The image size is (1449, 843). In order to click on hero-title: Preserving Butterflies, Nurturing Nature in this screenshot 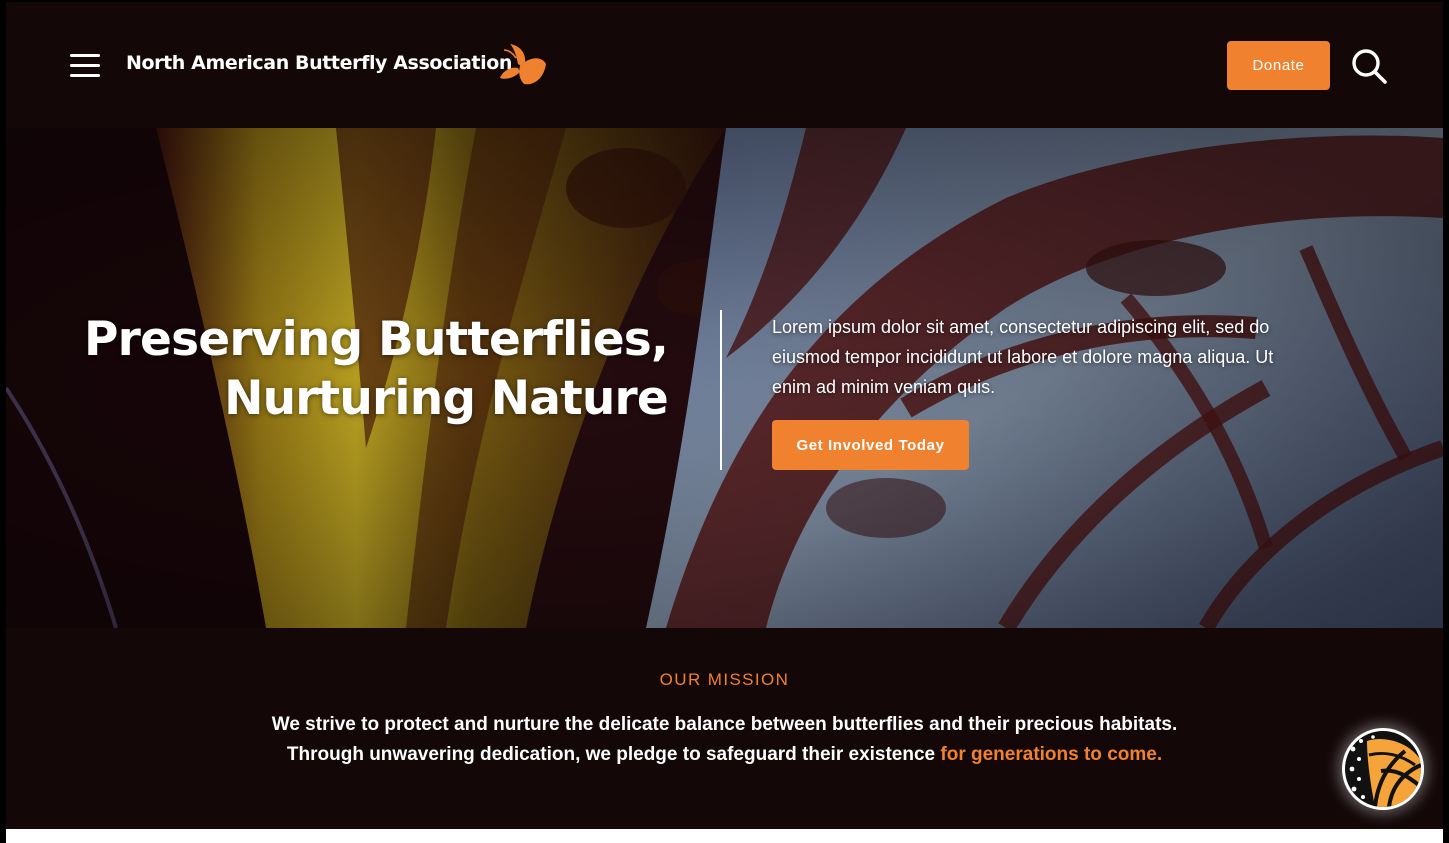, I will do `click(367, 369)`.